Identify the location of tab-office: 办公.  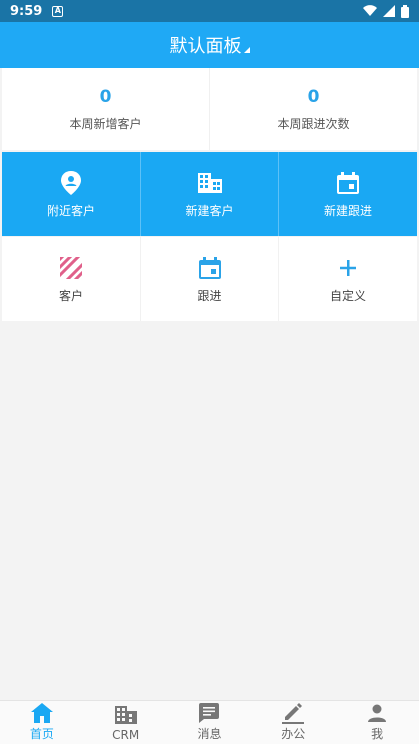
(293, 722).